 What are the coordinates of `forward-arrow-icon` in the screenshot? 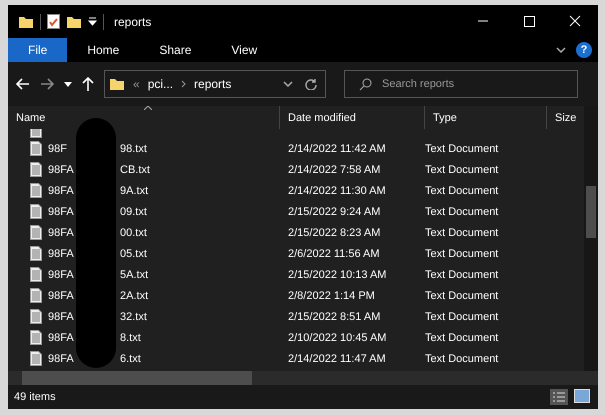 It's located at (47, 84).